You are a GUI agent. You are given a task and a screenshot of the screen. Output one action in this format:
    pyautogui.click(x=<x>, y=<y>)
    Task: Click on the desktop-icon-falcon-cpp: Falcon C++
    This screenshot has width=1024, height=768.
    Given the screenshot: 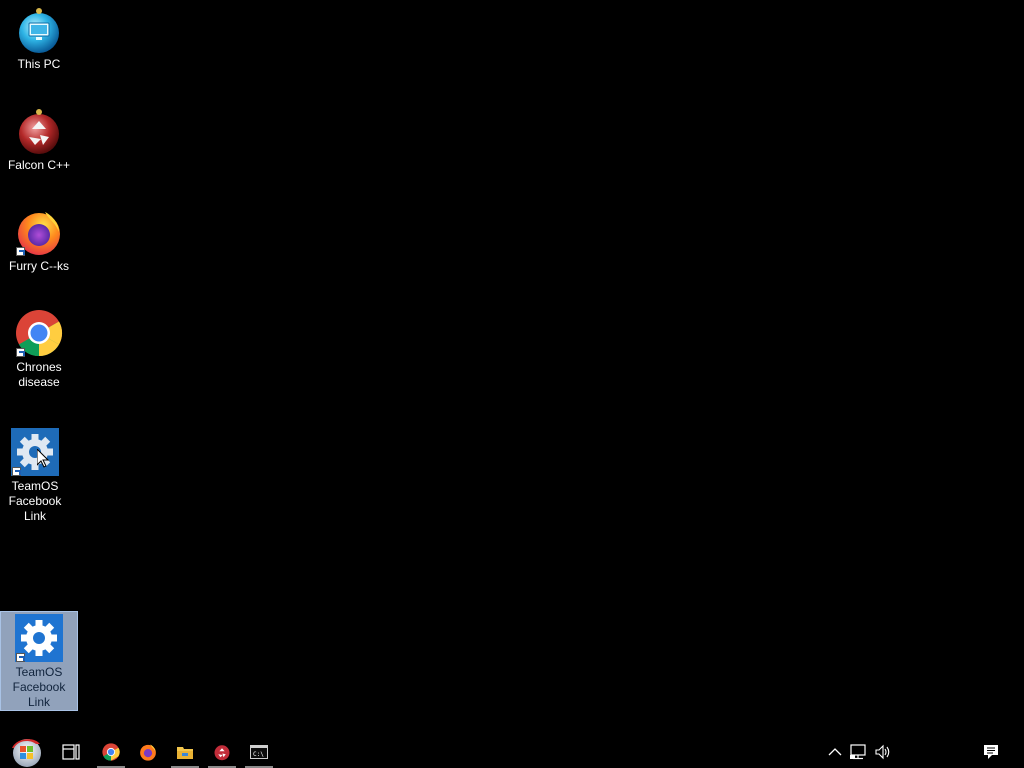 What is the action you would take?
    pyautogui.click(x=39, y=140)
    